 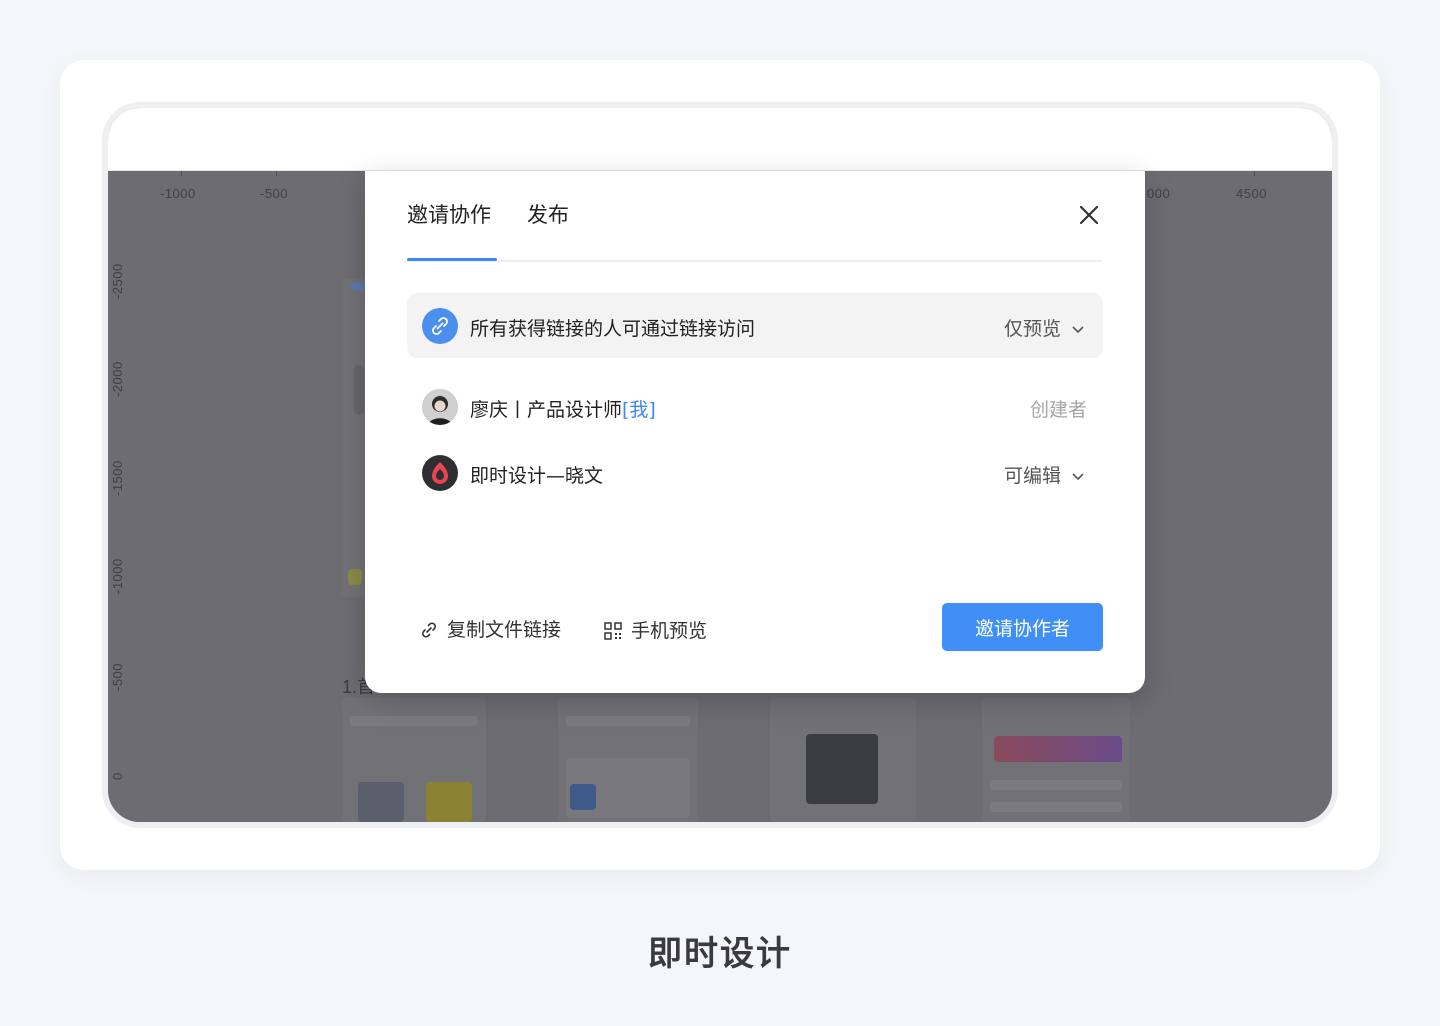 I want to click on close-button, so click(x=1089, y=215).